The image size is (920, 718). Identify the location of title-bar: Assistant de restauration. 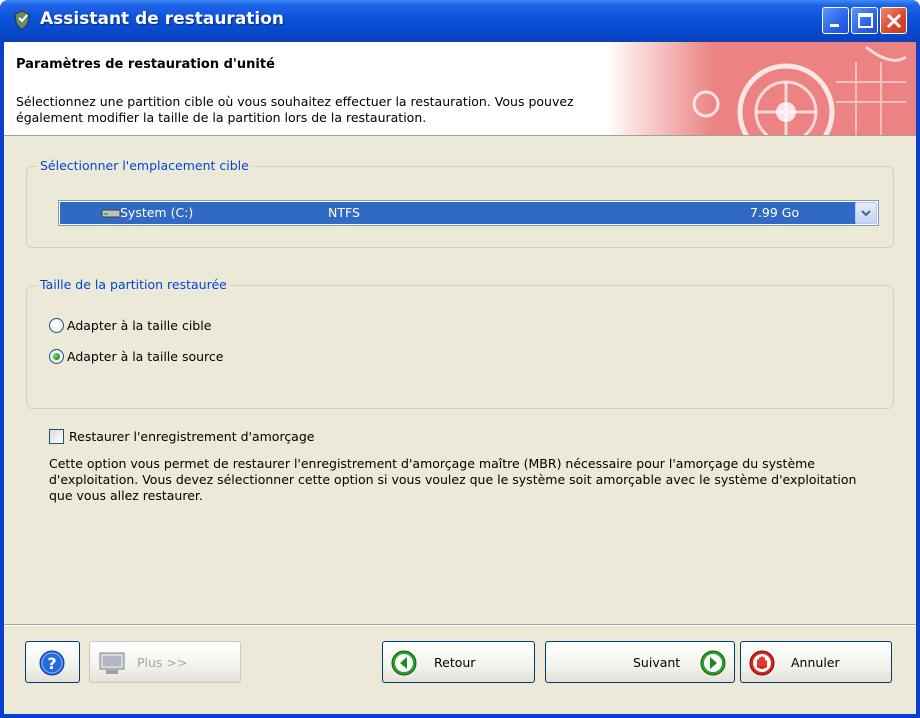
(460, 21).